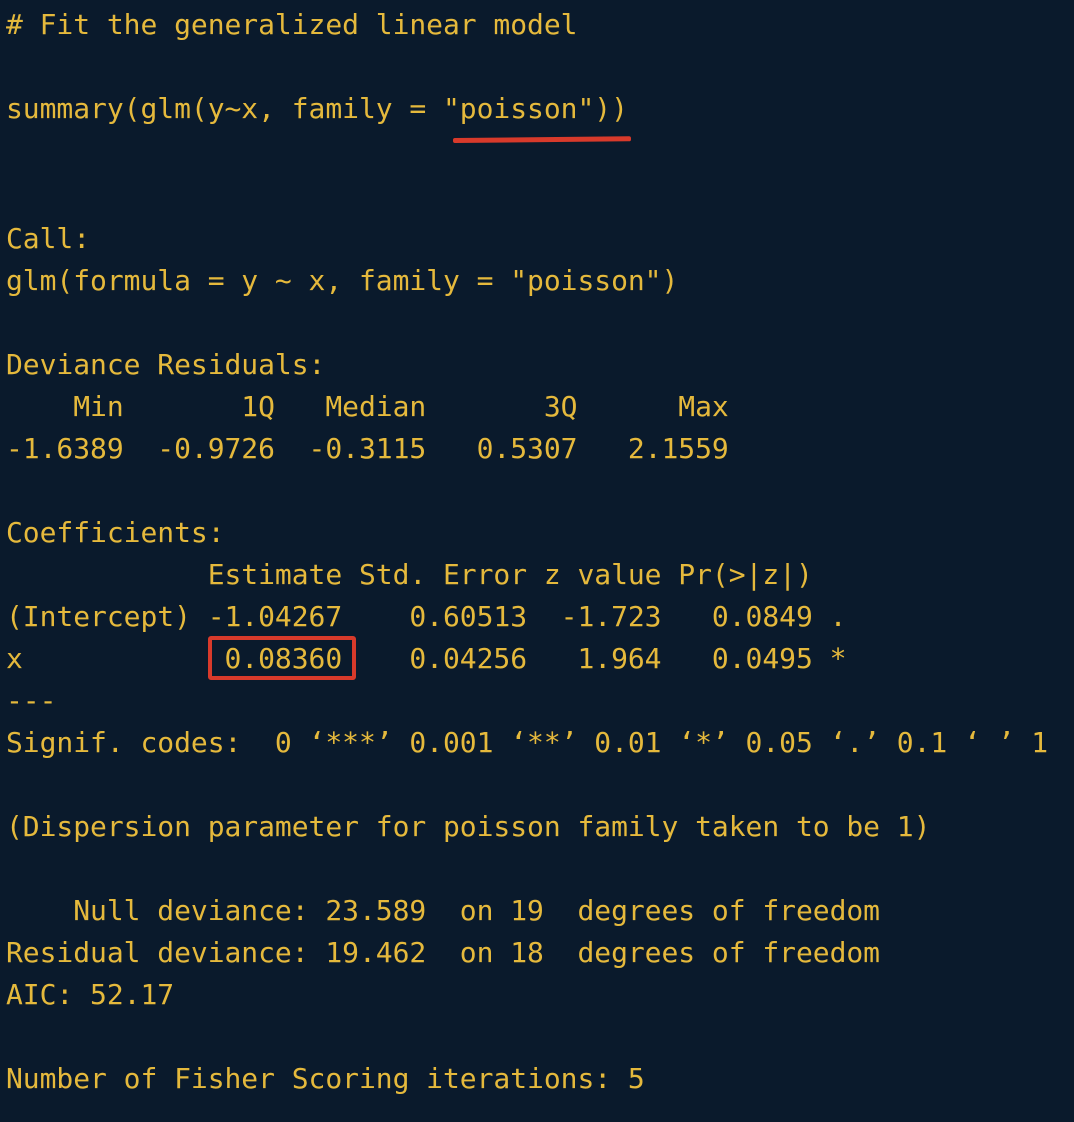 This screenshot has height=1122, width=1074. I want to click on aic-line: AIC: 52.17, so click(90, 994).